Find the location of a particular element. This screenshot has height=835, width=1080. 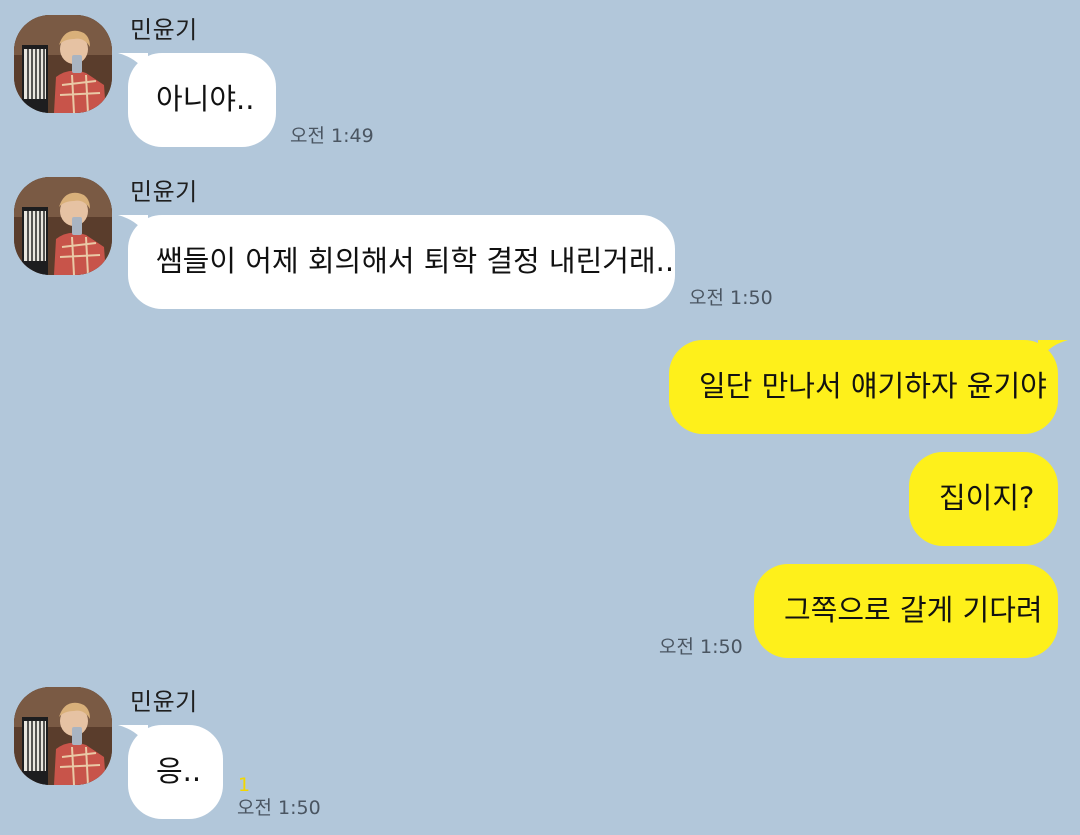

message-bubble-incoming: 응.. is located at coordinates (170, 772).